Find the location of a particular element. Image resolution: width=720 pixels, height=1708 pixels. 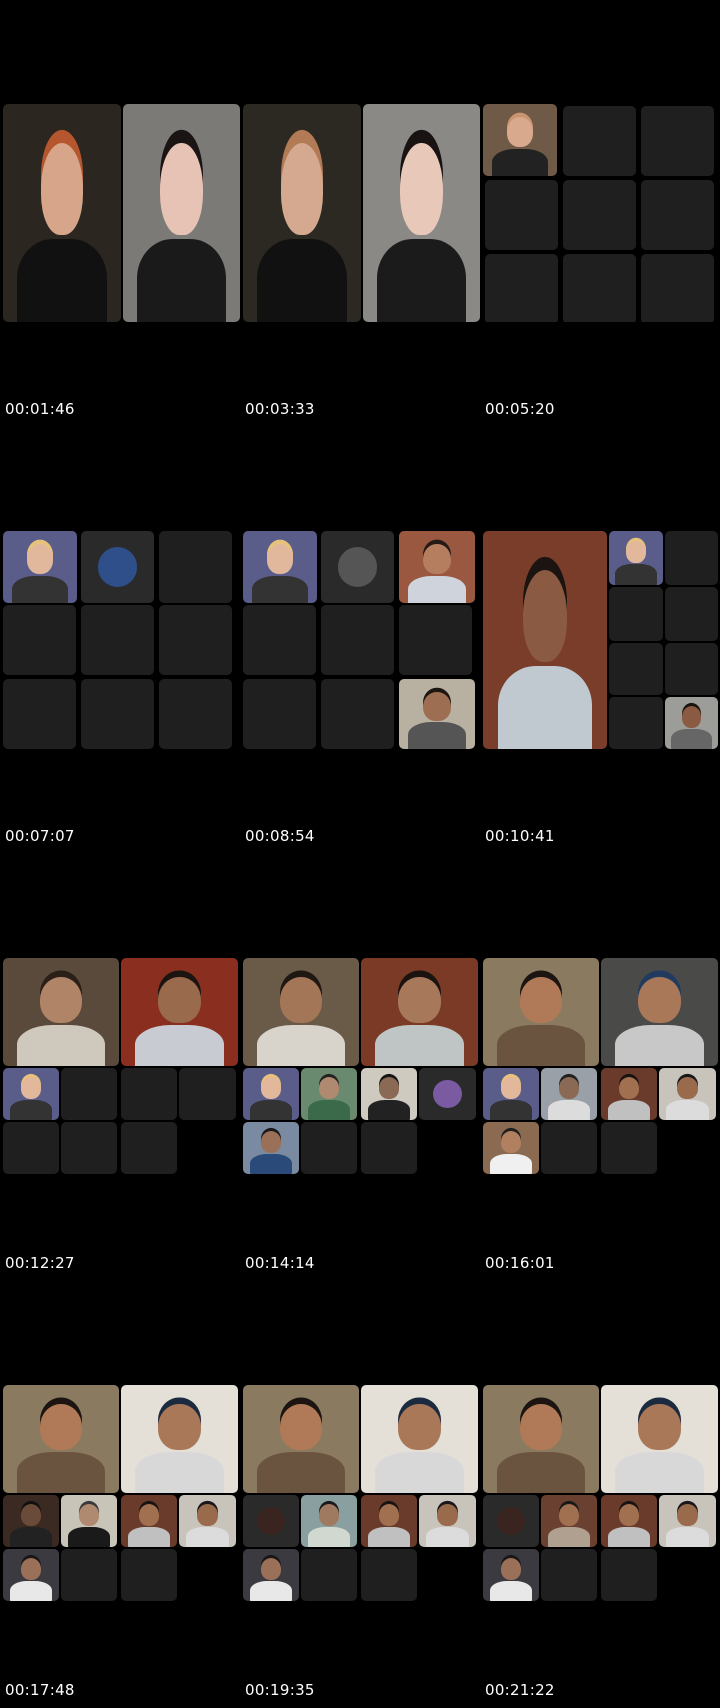

timestamp-label: 00:08:54 is located at coordinates (280, 836).